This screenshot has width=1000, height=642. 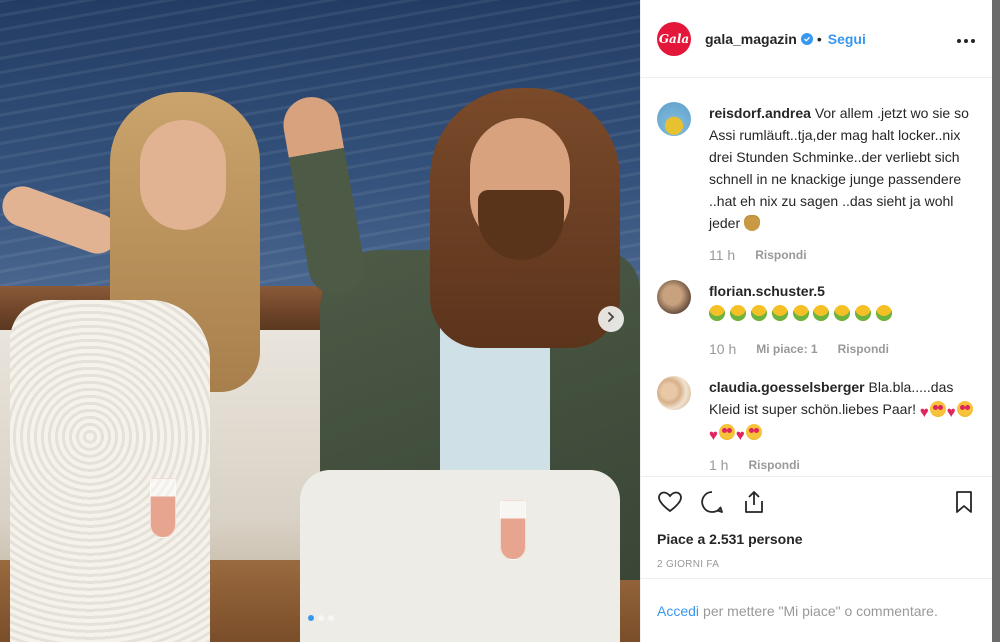 I want to click on verified-badge-icon, so click(x=806, y=38).